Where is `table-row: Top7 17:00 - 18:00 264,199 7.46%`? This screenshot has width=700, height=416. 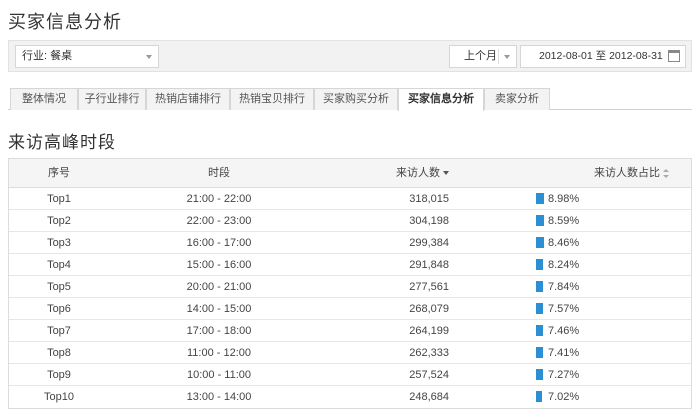
table-row: Top7 17:00 - 18:00 264,199 7.46% is located at coordinates (350, 331).